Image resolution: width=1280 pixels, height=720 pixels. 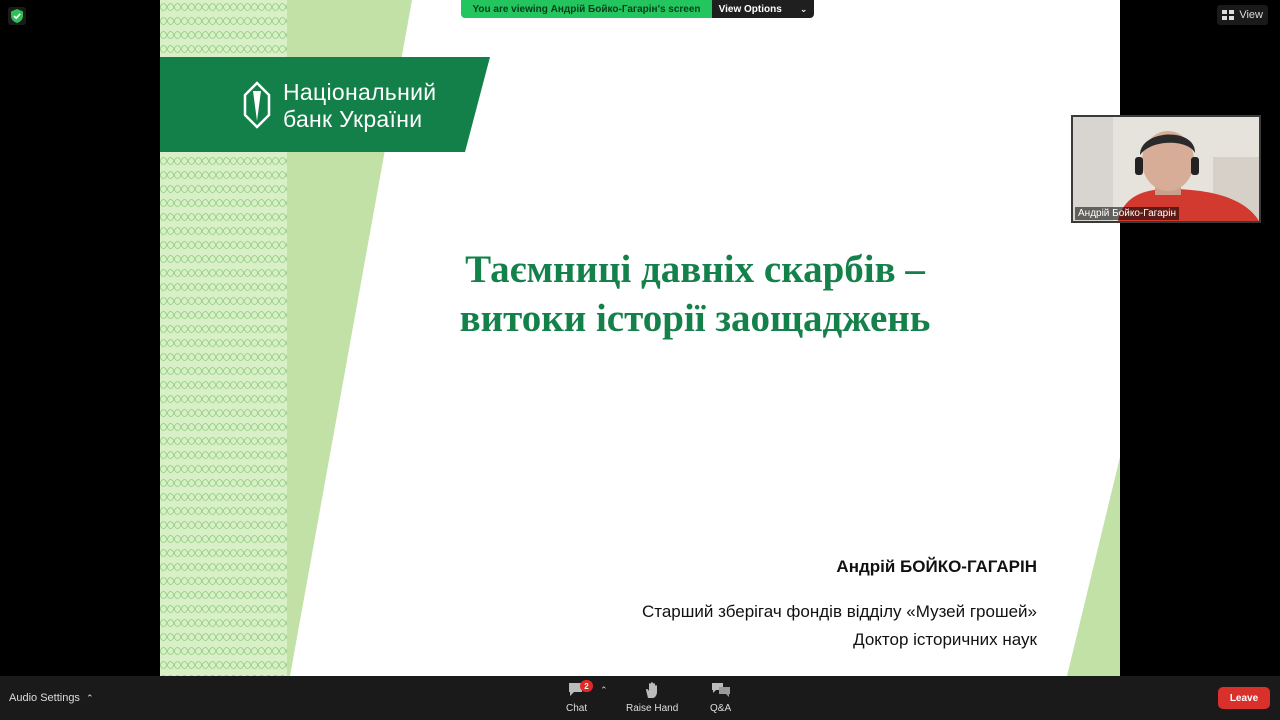 I want to click on chat-button: 2 Chat, so click(x=579, y=697).